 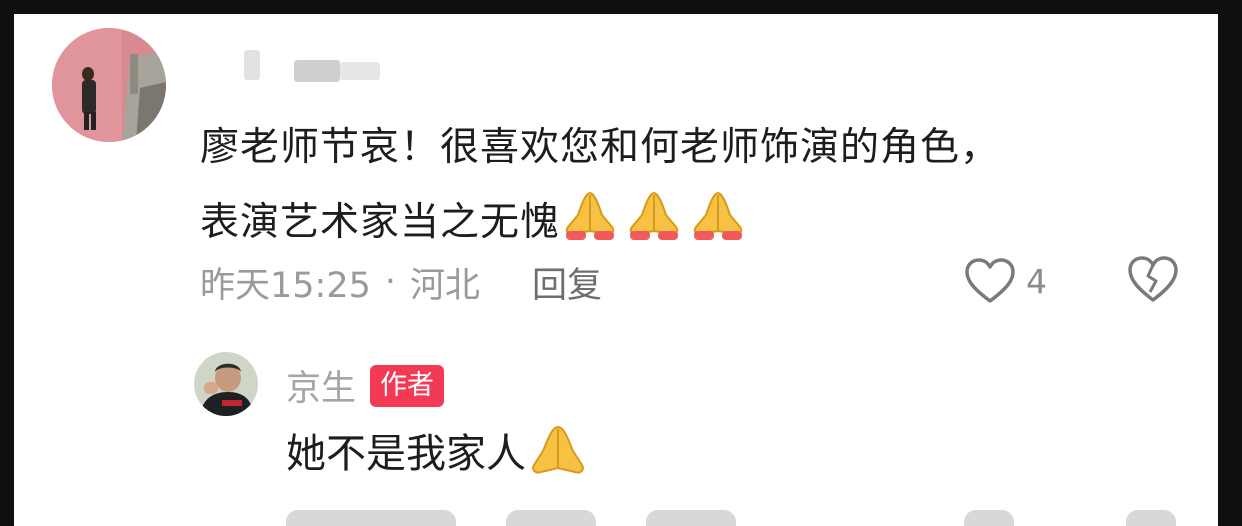 I want to click on reply-meta-cutoff, so click(x=736, y=518).